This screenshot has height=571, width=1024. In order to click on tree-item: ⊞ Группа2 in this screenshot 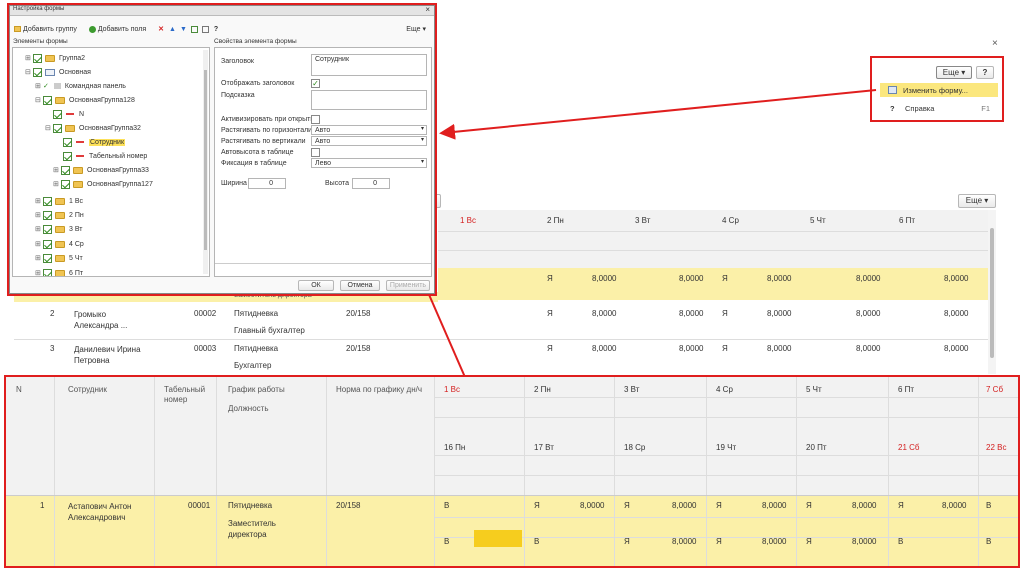, I will do `click(49, 58)`.